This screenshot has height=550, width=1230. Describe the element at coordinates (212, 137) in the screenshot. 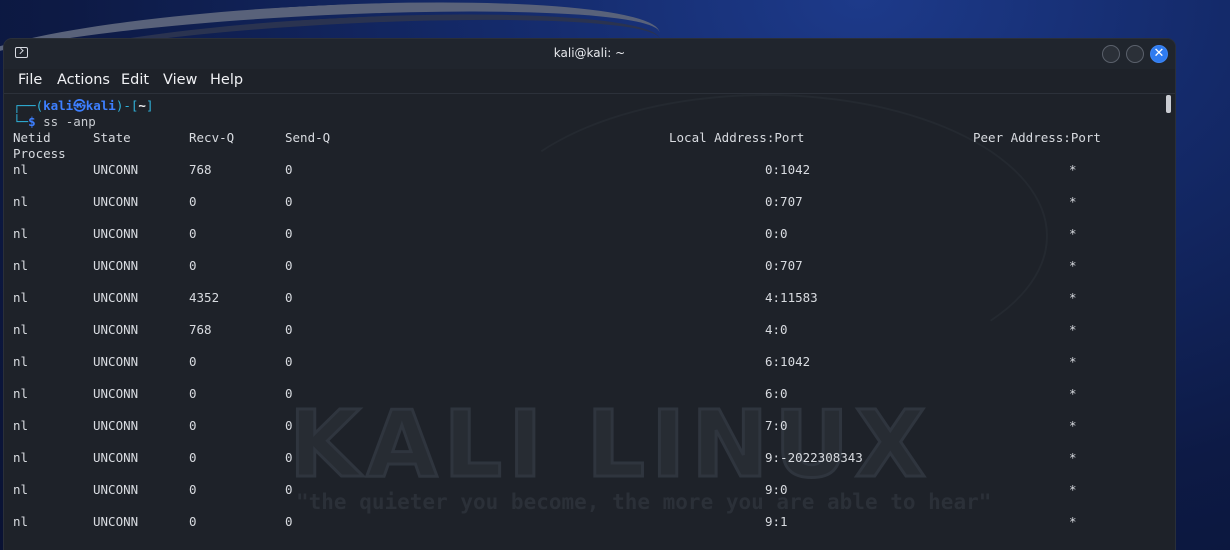

I see `header-recvq: Recv-Q` at that location.